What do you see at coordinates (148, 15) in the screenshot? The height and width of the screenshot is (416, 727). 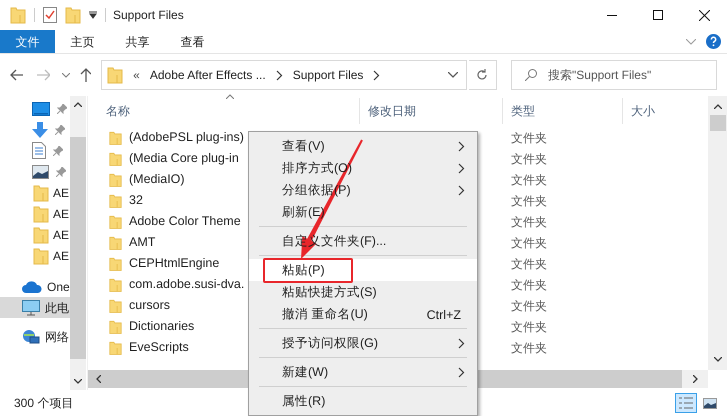 I see `window-title: Support Files` at bounding box center [148, 15].